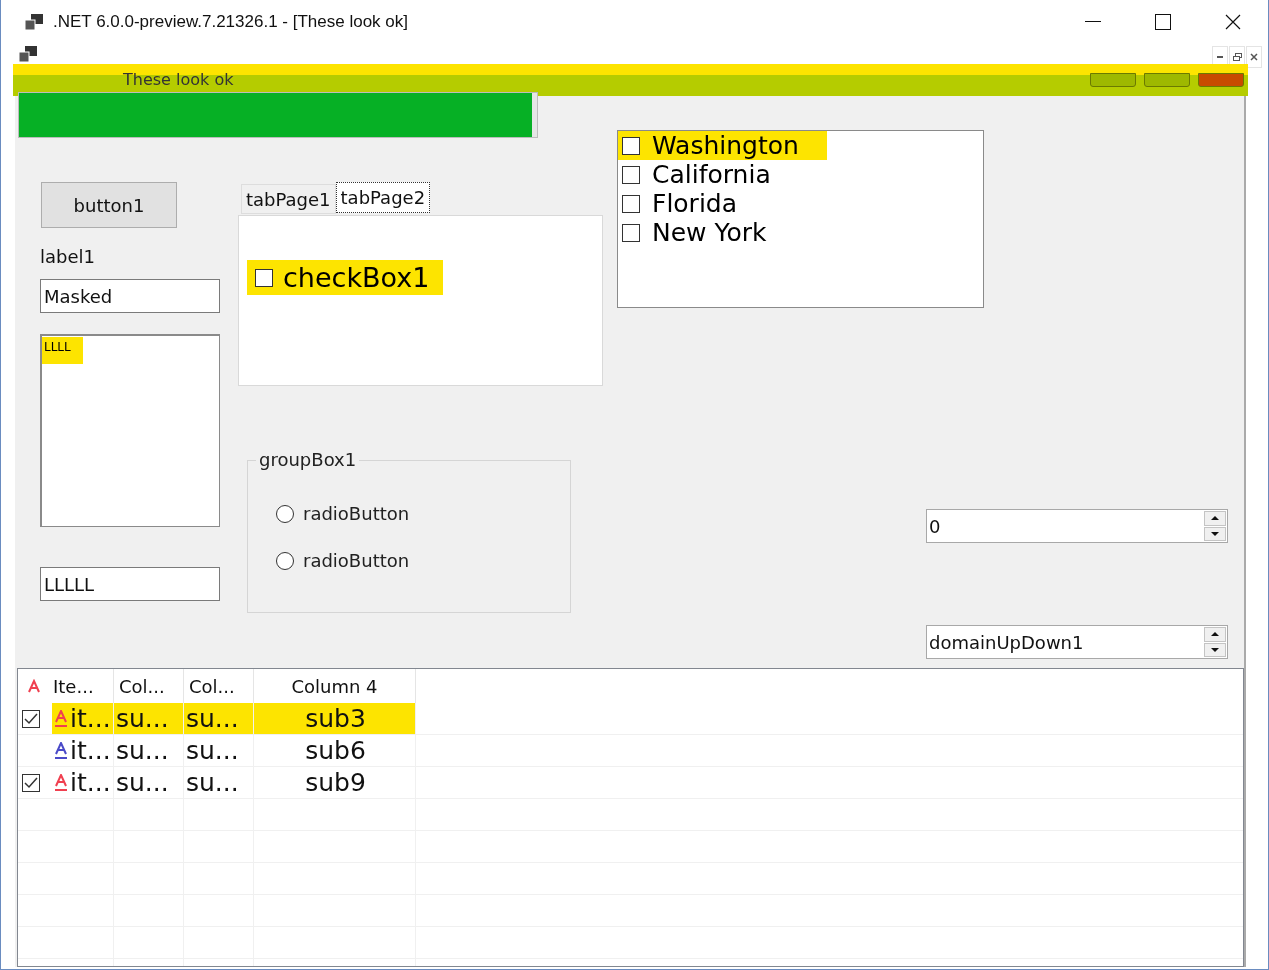 This screenshot has width=1269, height=970. I want to click on checkbox: checkBox1, so click(345, 277).